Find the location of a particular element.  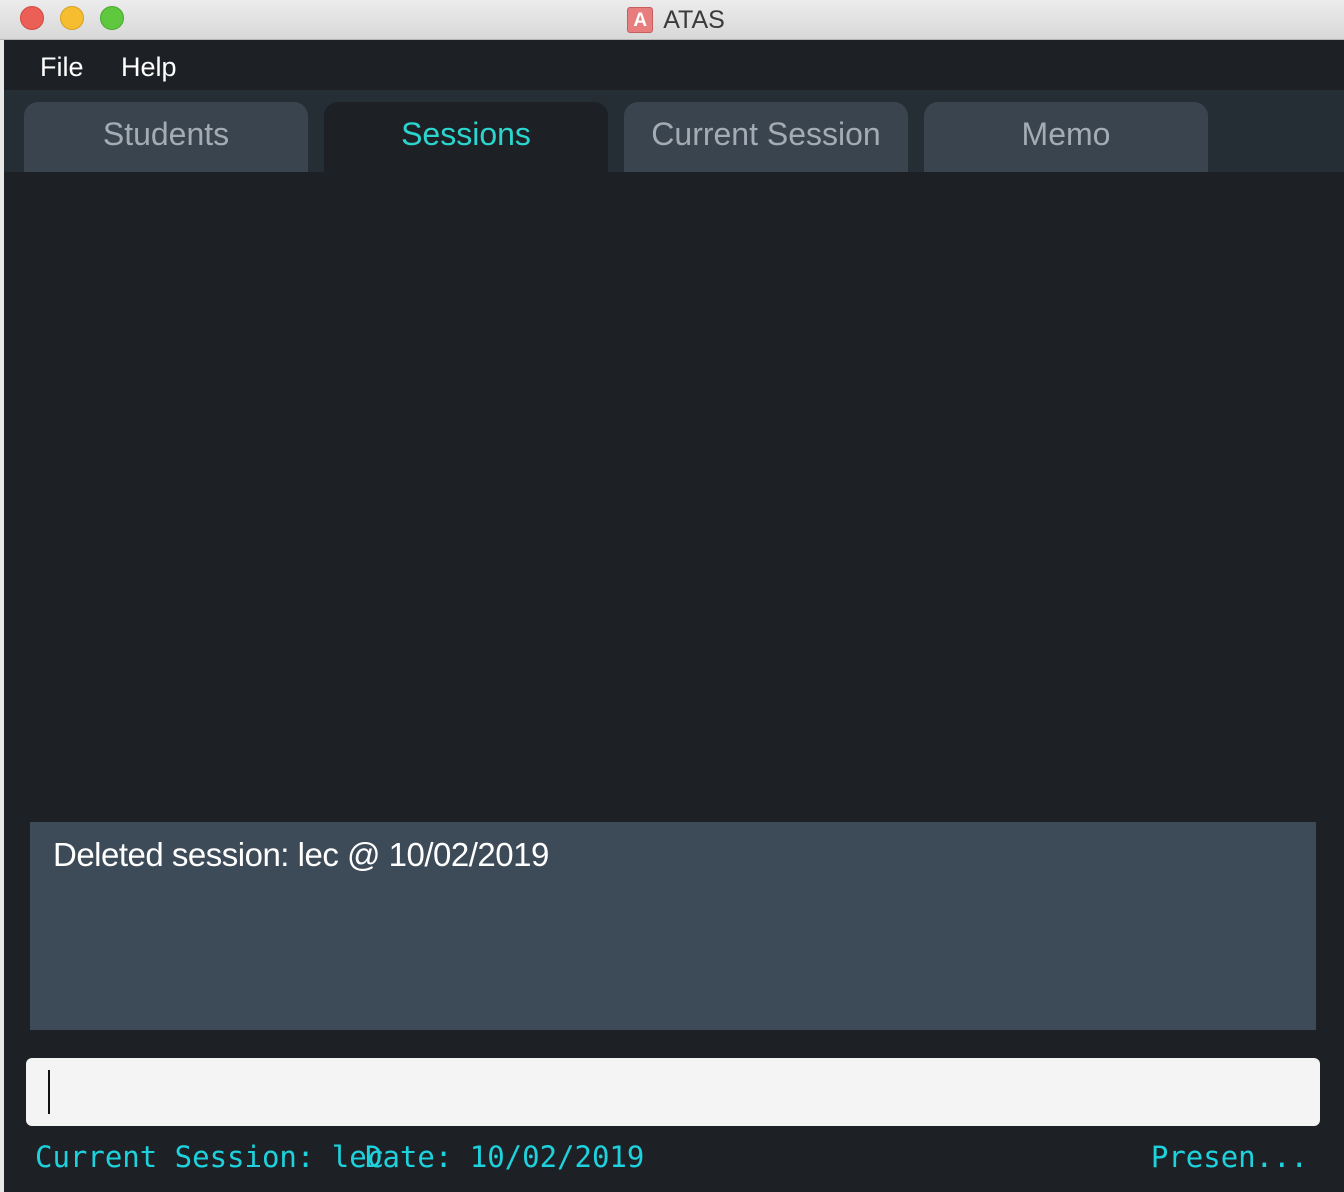

tab-bar: Students Sessions Current Session Memo is located at coordinates (674, 131).